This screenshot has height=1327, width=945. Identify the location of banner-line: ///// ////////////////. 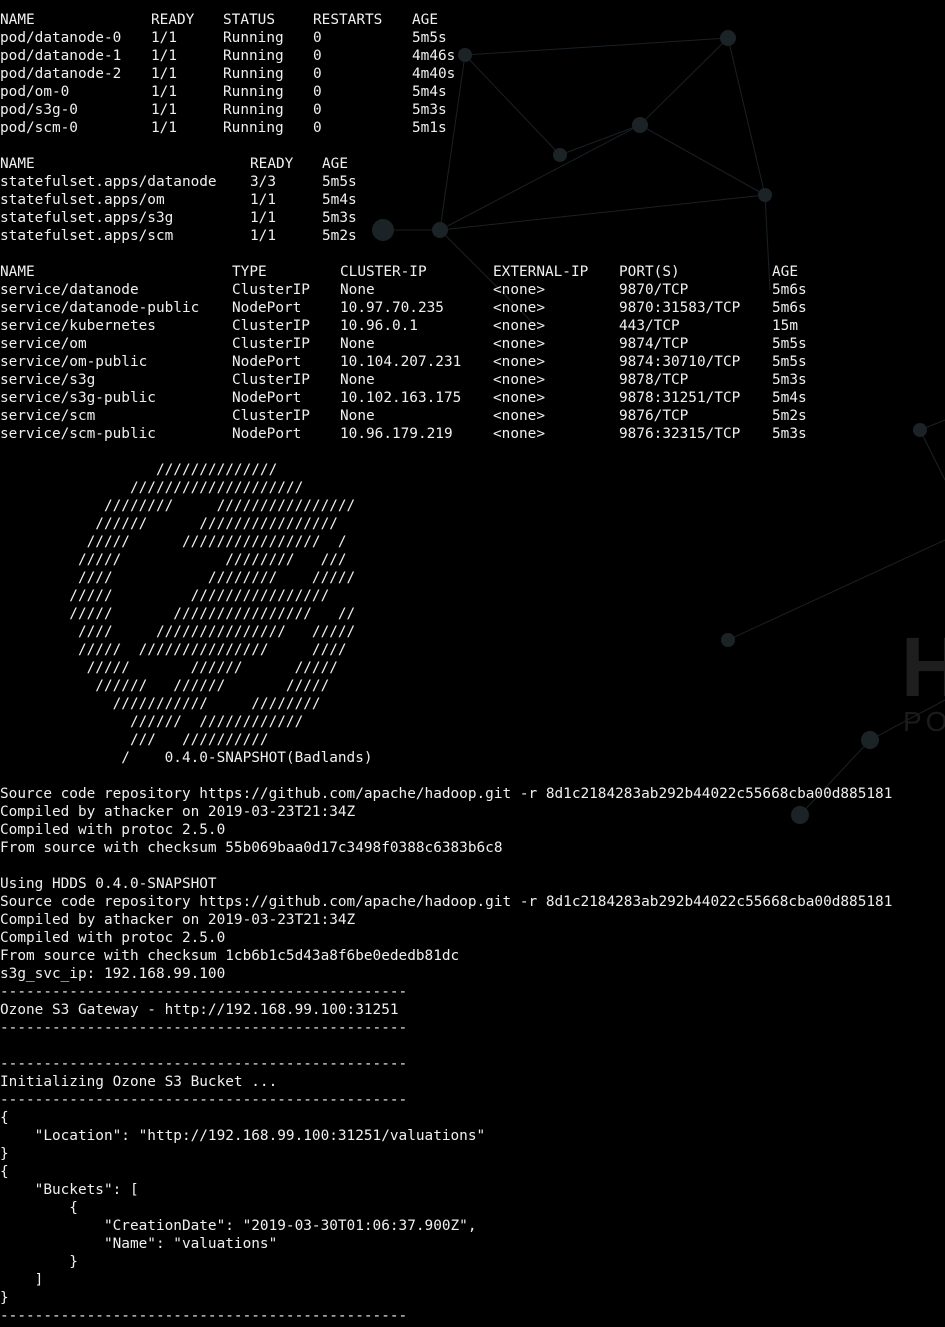
(165, 596).